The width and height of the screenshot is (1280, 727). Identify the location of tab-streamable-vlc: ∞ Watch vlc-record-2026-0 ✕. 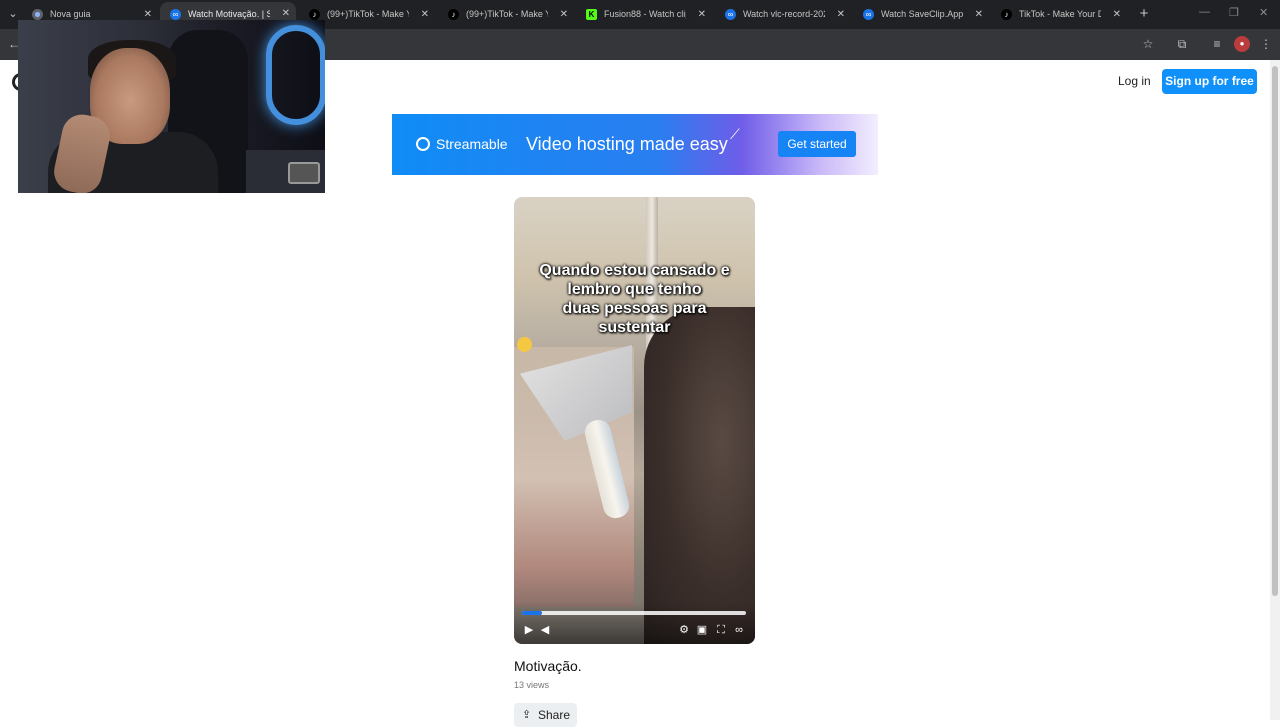
(783, 14).